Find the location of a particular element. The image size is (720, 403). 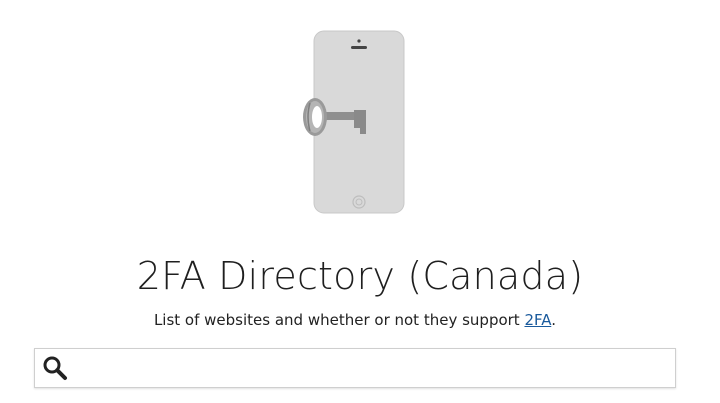

phone-key-icon is located at coordinates (354, 122).